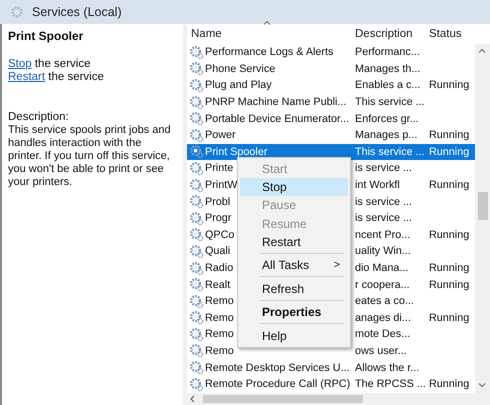 This screenshot has height=405, width=490. What do you see at coordinates (77, 12) in the screenshot?
I see `window-title: Services (Local)` at bounding box center [77, 12].